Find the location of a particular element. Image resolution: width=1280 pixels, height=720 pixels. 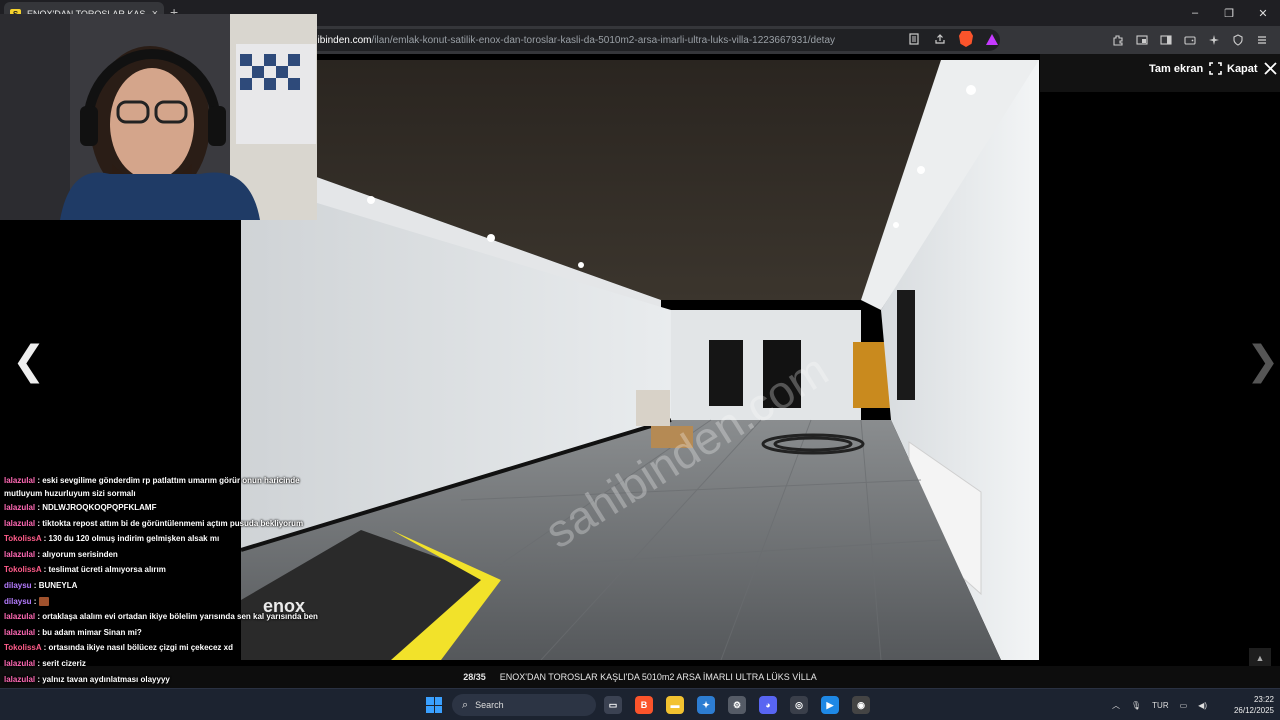

chat-text: yalnız tavan aydınlatması olayyyy is located at coordinates (106, 679).